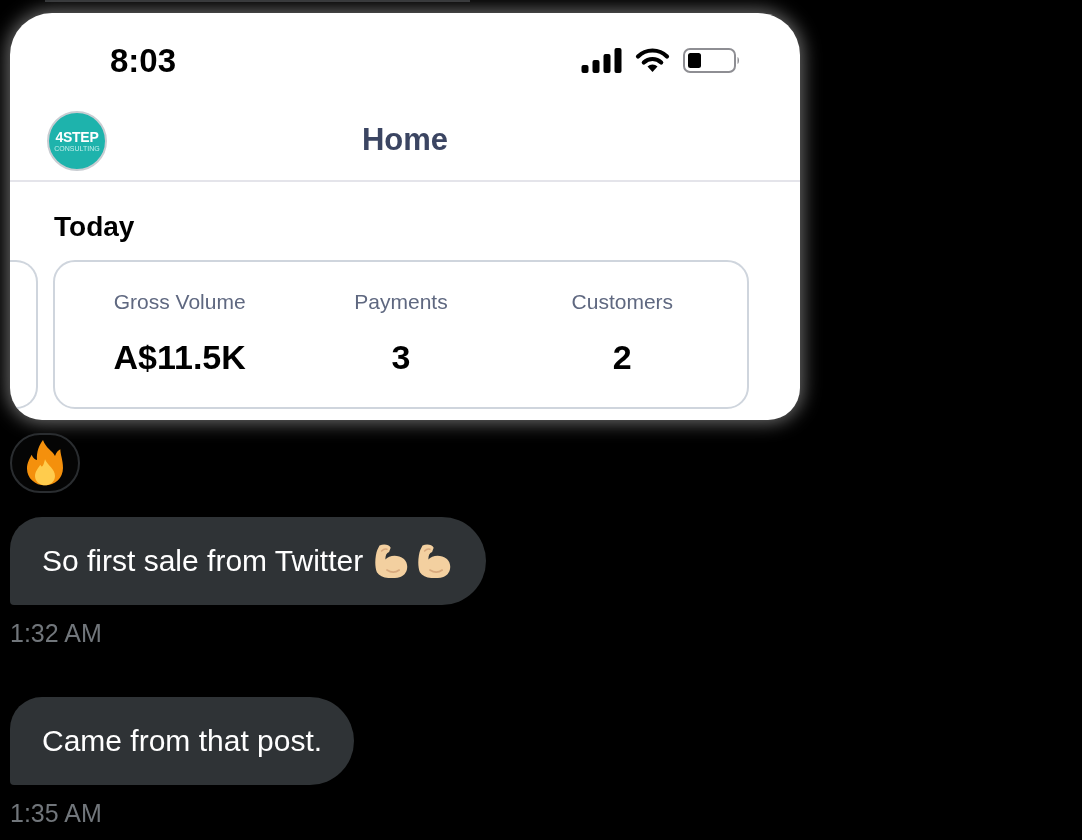 The width and height of the screenshot is (1082, 840). I want to click on message-text: Came from that post., so click(182, 741).